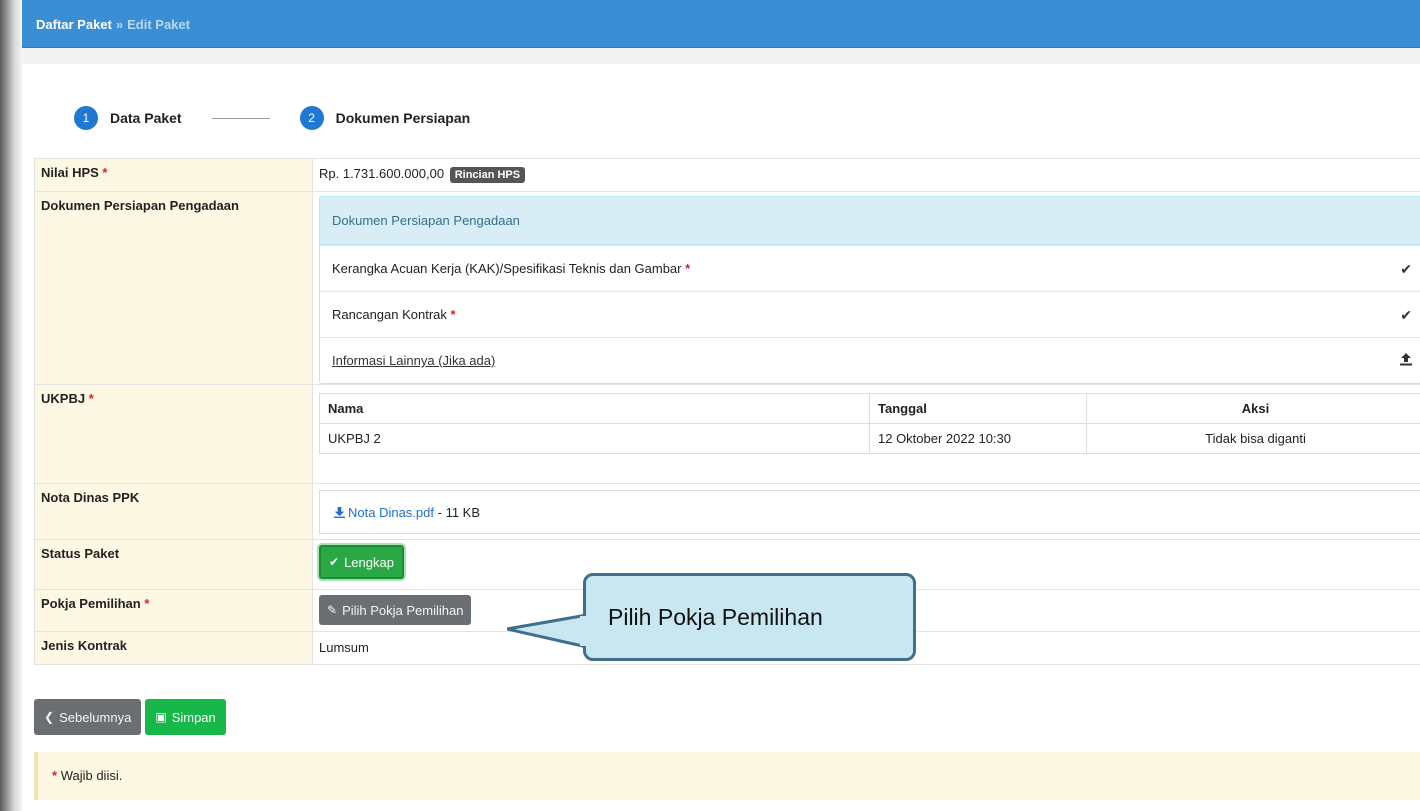 The width and height of the screenshot is (1420, 811). I want to click on breadcrumb: Daftar Paket» Edit Paket, so click(113, 24).